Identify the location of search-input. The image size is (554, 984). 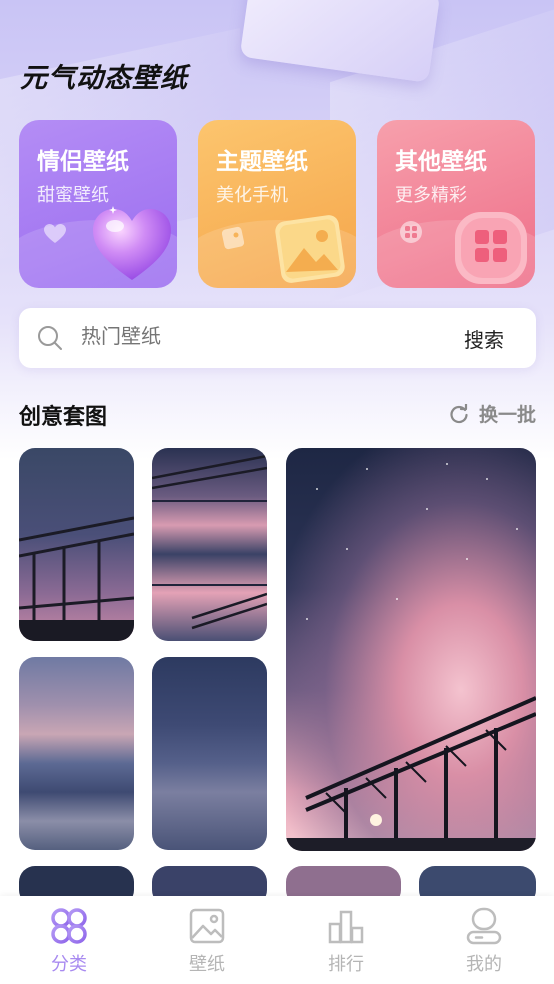
(231, 336).